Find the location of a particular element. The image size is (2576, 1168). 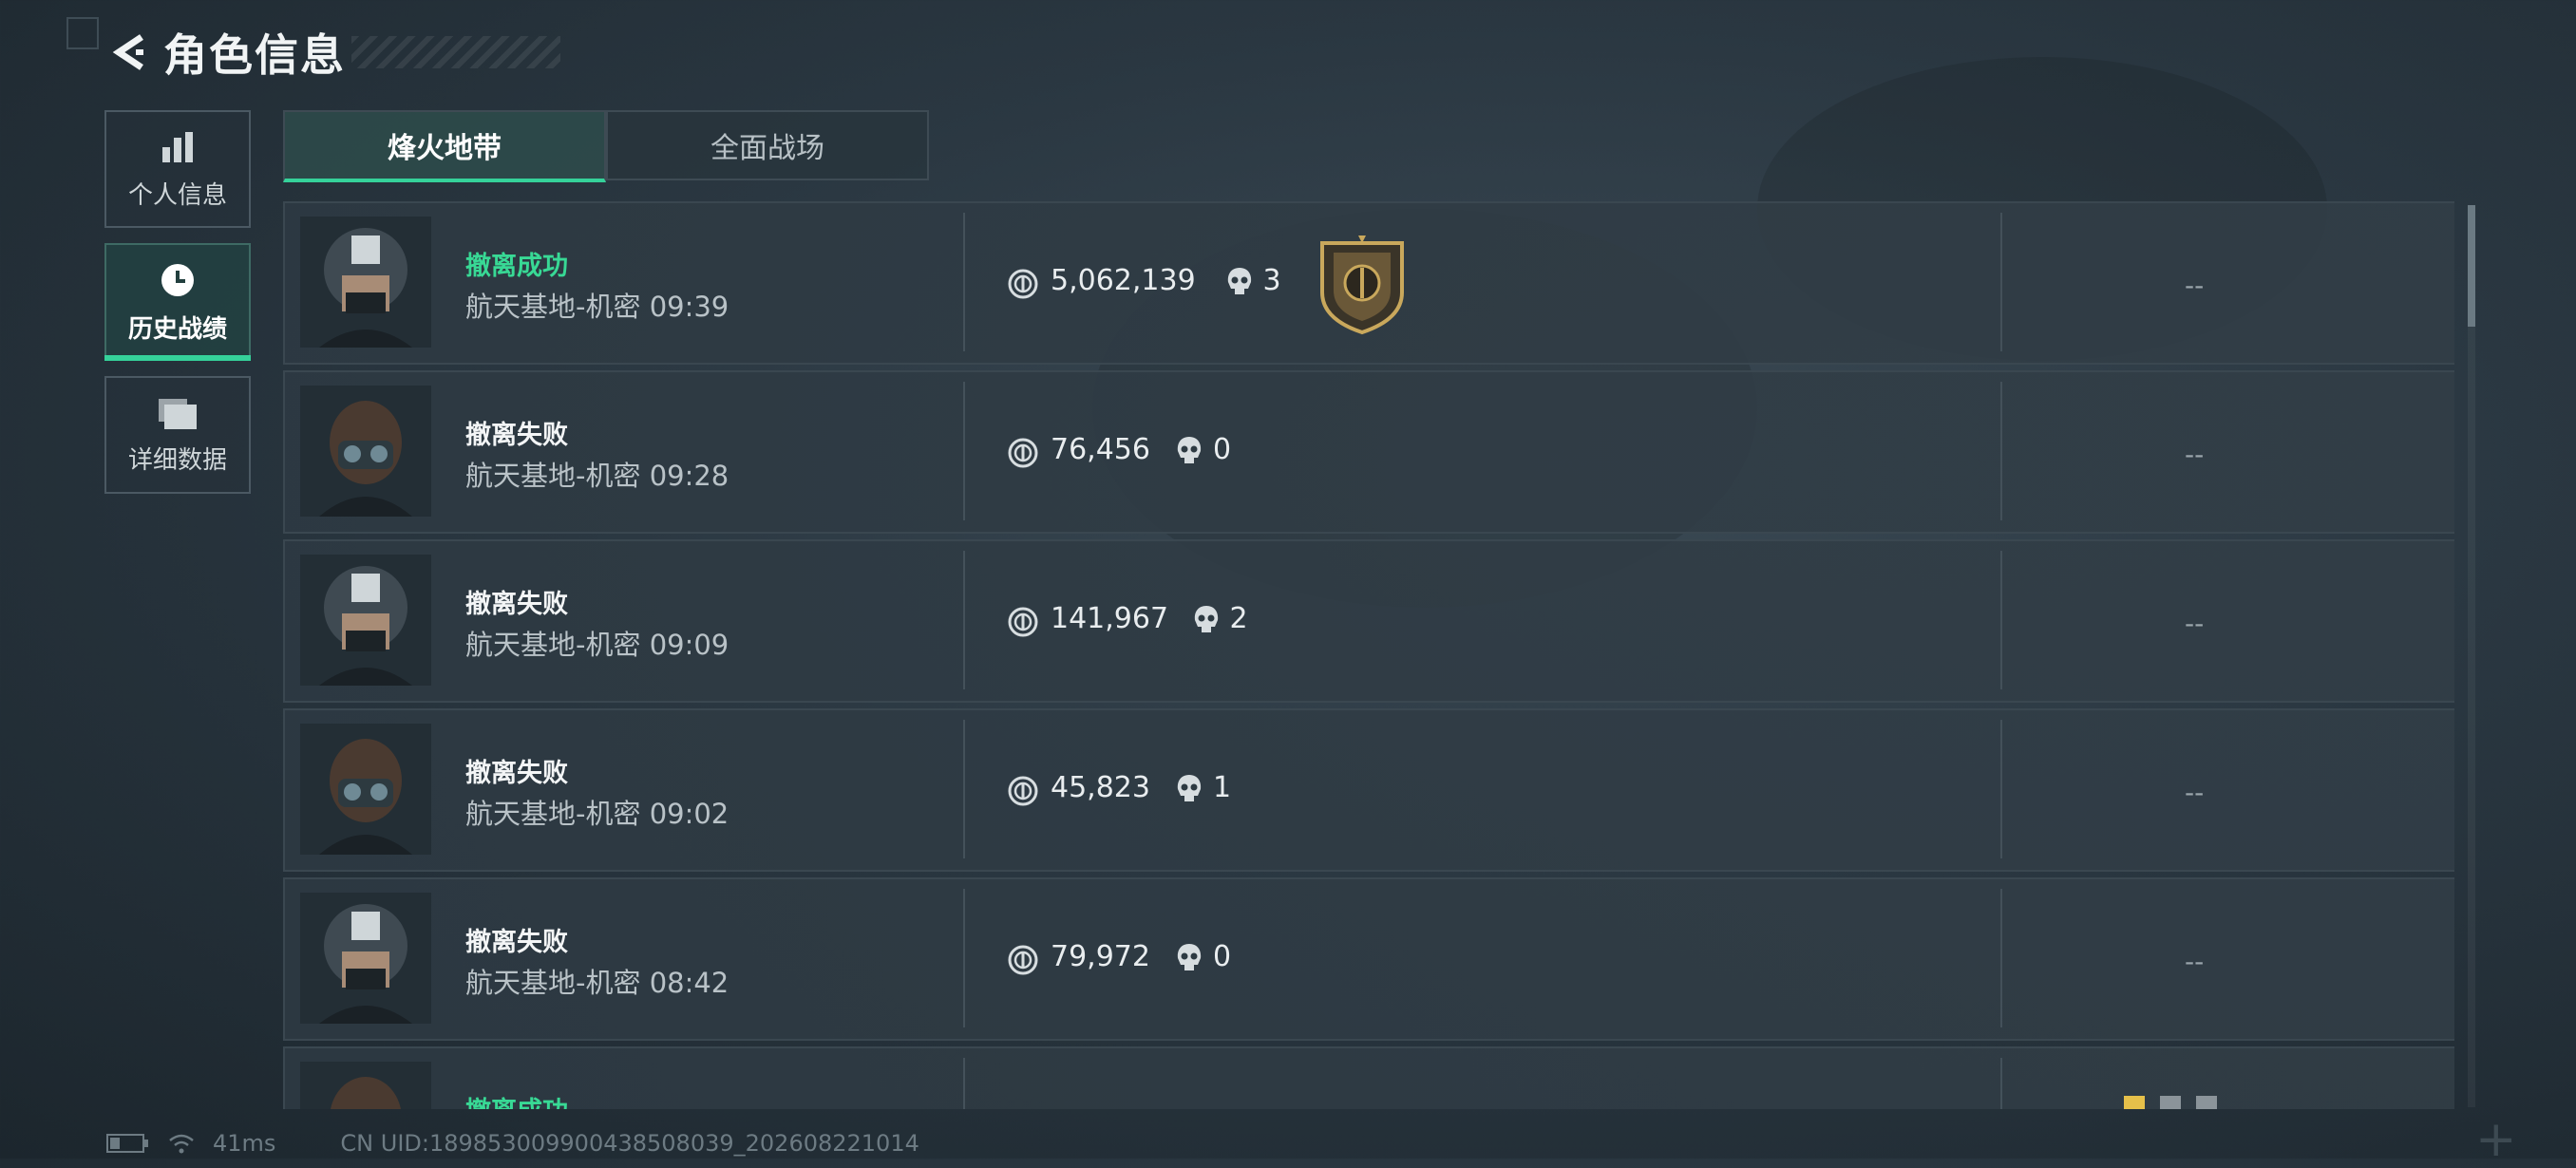

record-row: 撤离成功 航天基地-机密 09:39 5,062,139 3 -- is located at coordinates (1368, 283).